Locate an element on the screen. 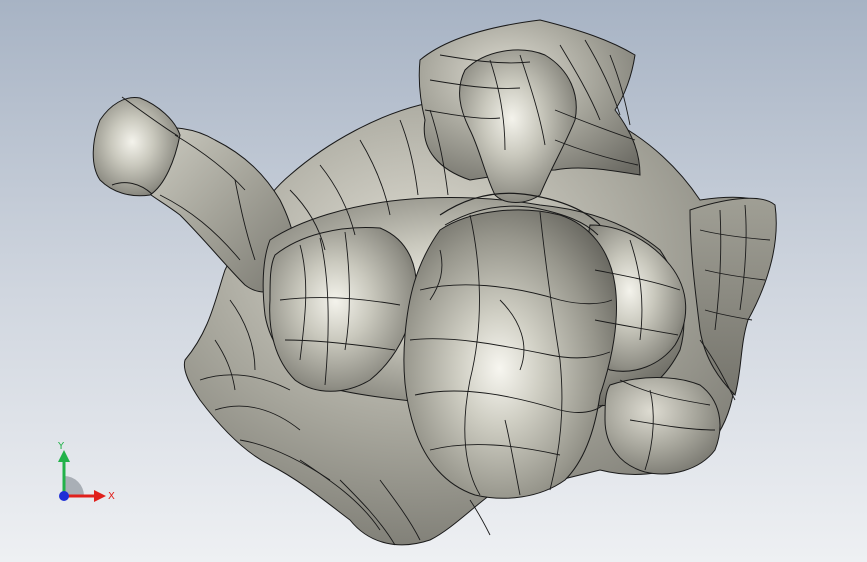  y-axis-label: Y is located at coordinates (61, 446).